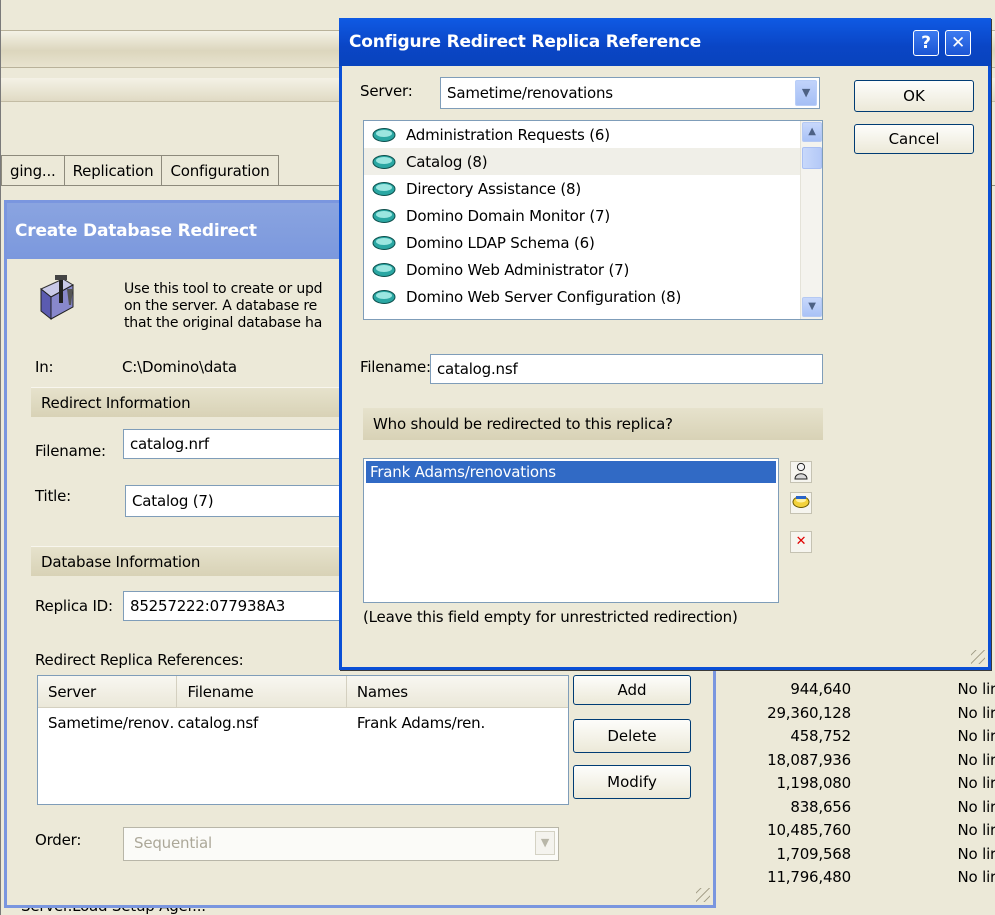 The height and width of the screenshot is (915, 995). What do you see at coordinates (220, 170) in the screenshot?
I see `tab-configuration: Configuration` at bounding box center [220, 170].